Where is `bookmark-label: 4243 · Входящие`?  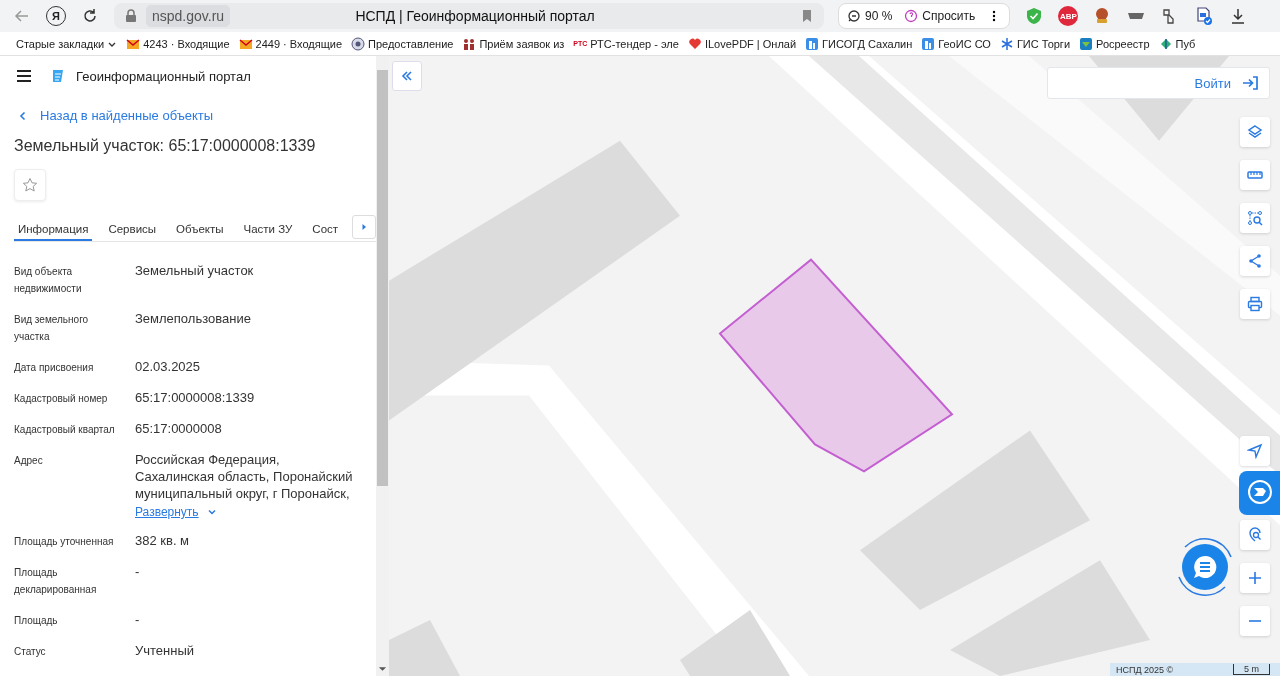 bookmark-label: 4243 · Входящие is located at coordinates (186, 43).